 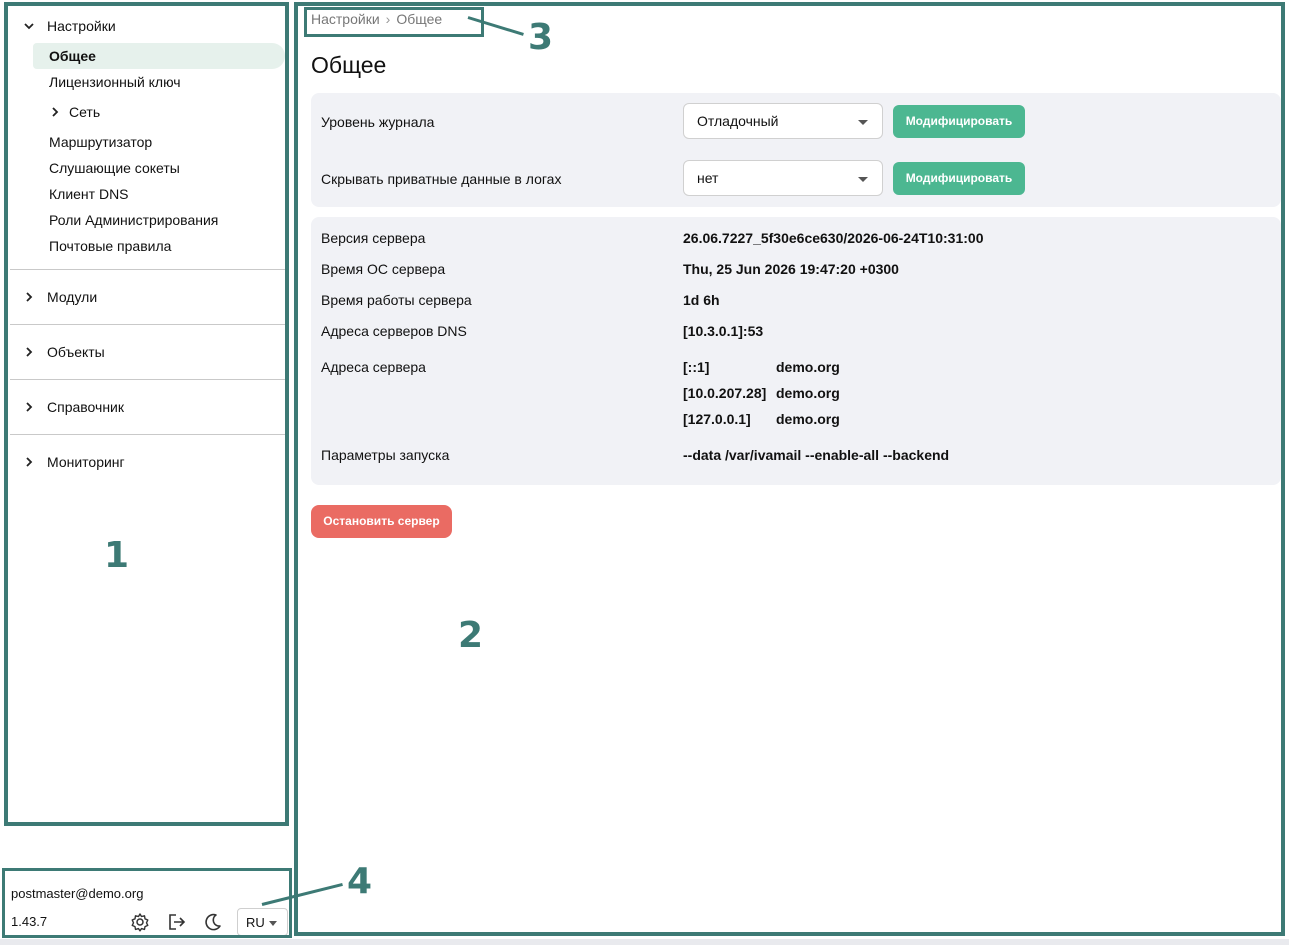 I want to click on gear-icon, so click(x=140, y=922).